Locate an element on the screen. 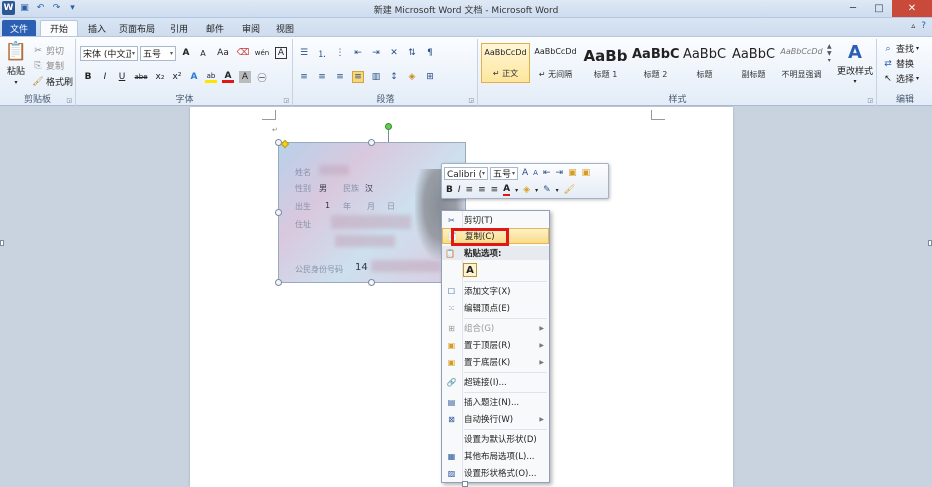 This screenshot has width=932, height=487. shape-outline-icon: ✎ is located at coordinates (547, 190).